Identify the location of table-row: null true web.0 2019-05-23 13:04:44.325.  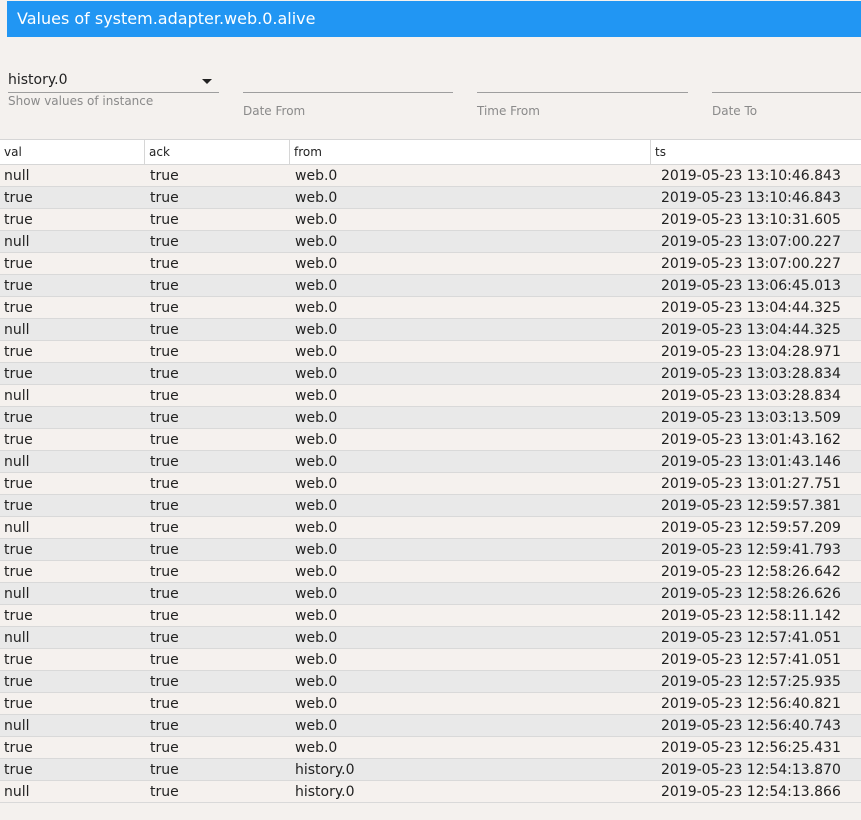
(430, 330).